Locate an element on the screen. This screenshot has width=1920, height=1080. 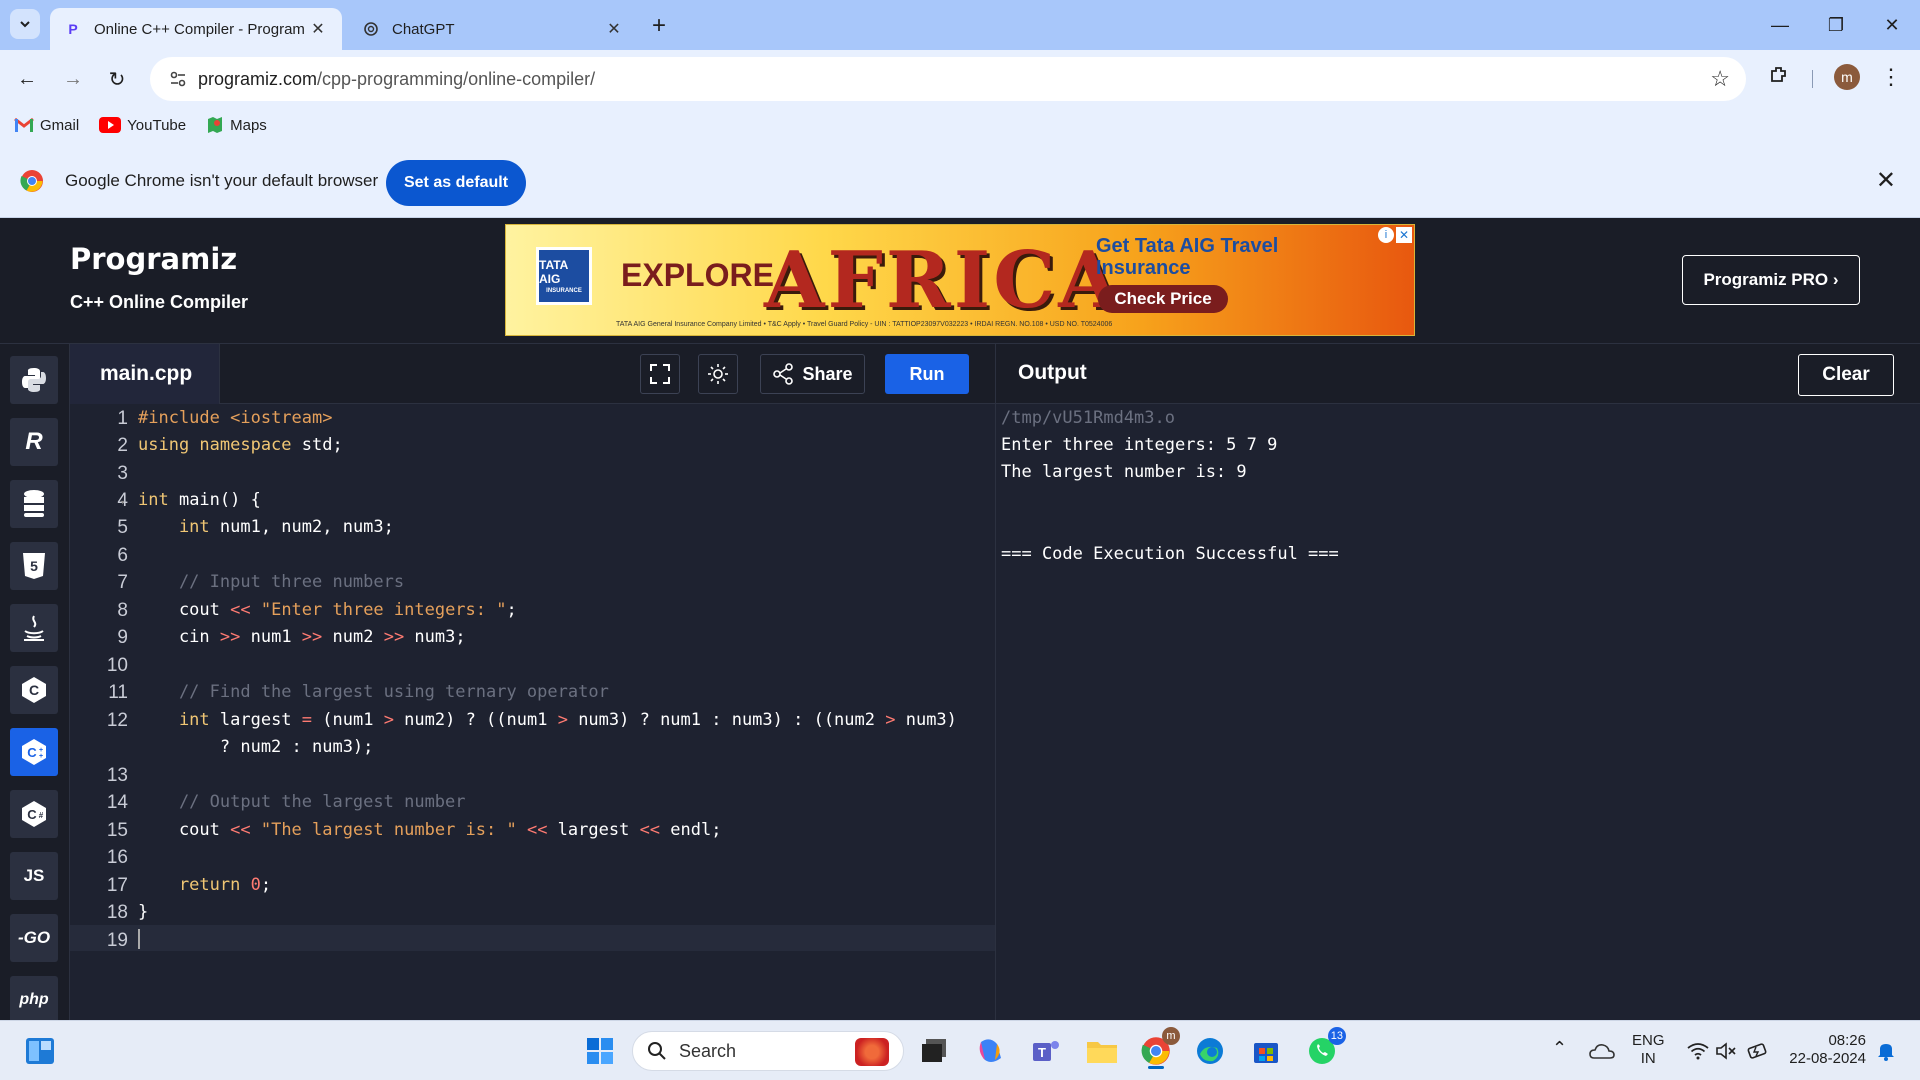
clock: 08:26 22-08-2024 is located at coordinates (1825, 1050).